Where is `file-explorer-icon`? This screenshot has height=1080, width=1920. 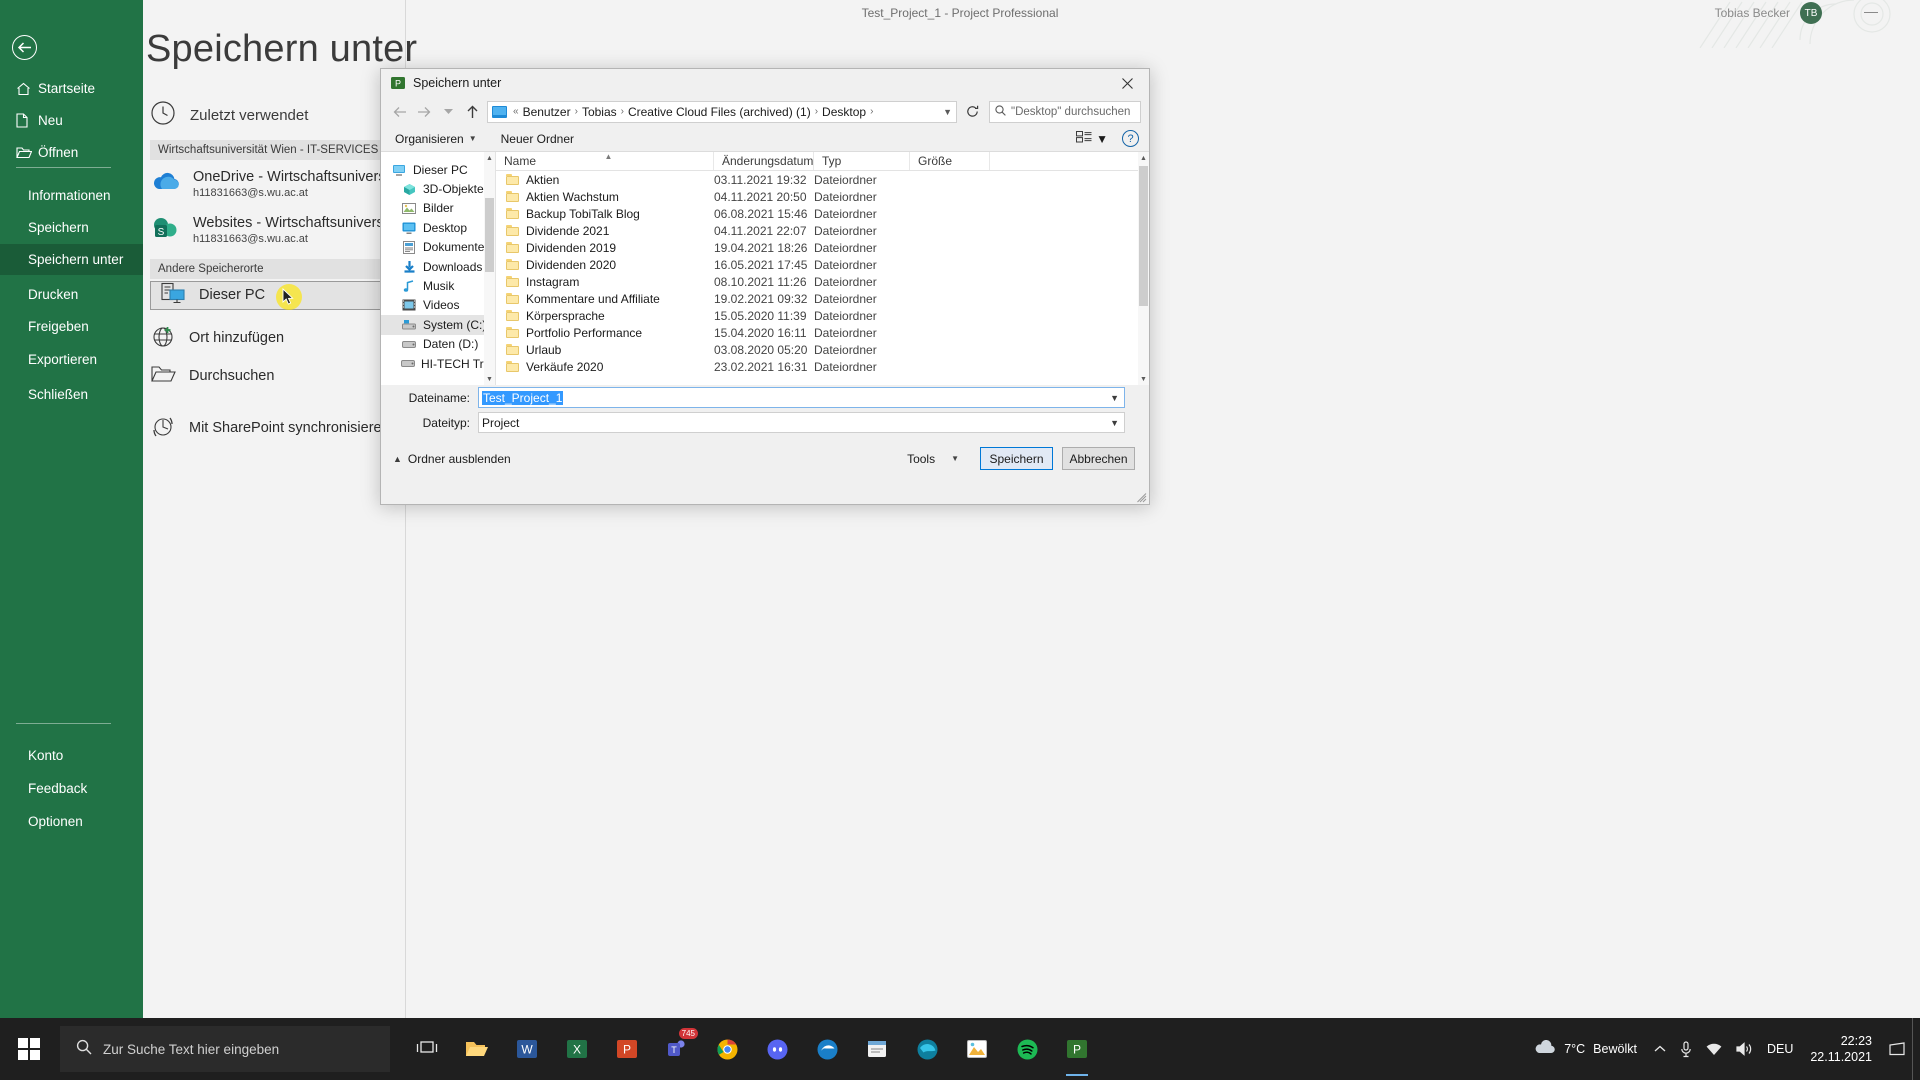 file-explorer-icon is located at coordinates (477, 1049).